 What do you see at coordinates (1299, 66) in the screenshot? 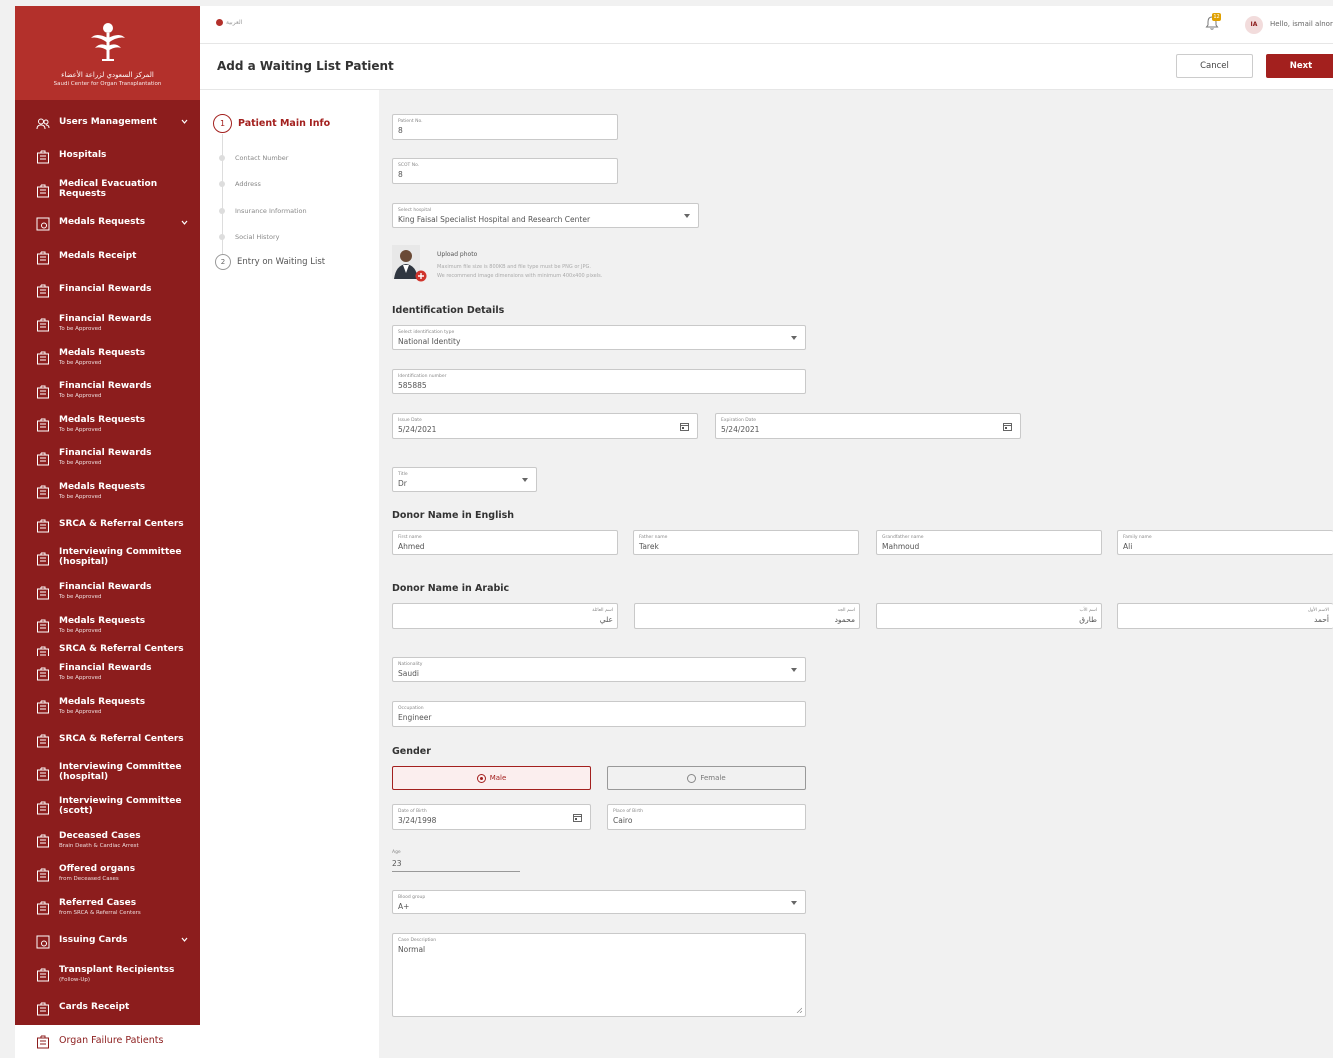
I see `next-button: Next` at bounding box center [1299, 66].